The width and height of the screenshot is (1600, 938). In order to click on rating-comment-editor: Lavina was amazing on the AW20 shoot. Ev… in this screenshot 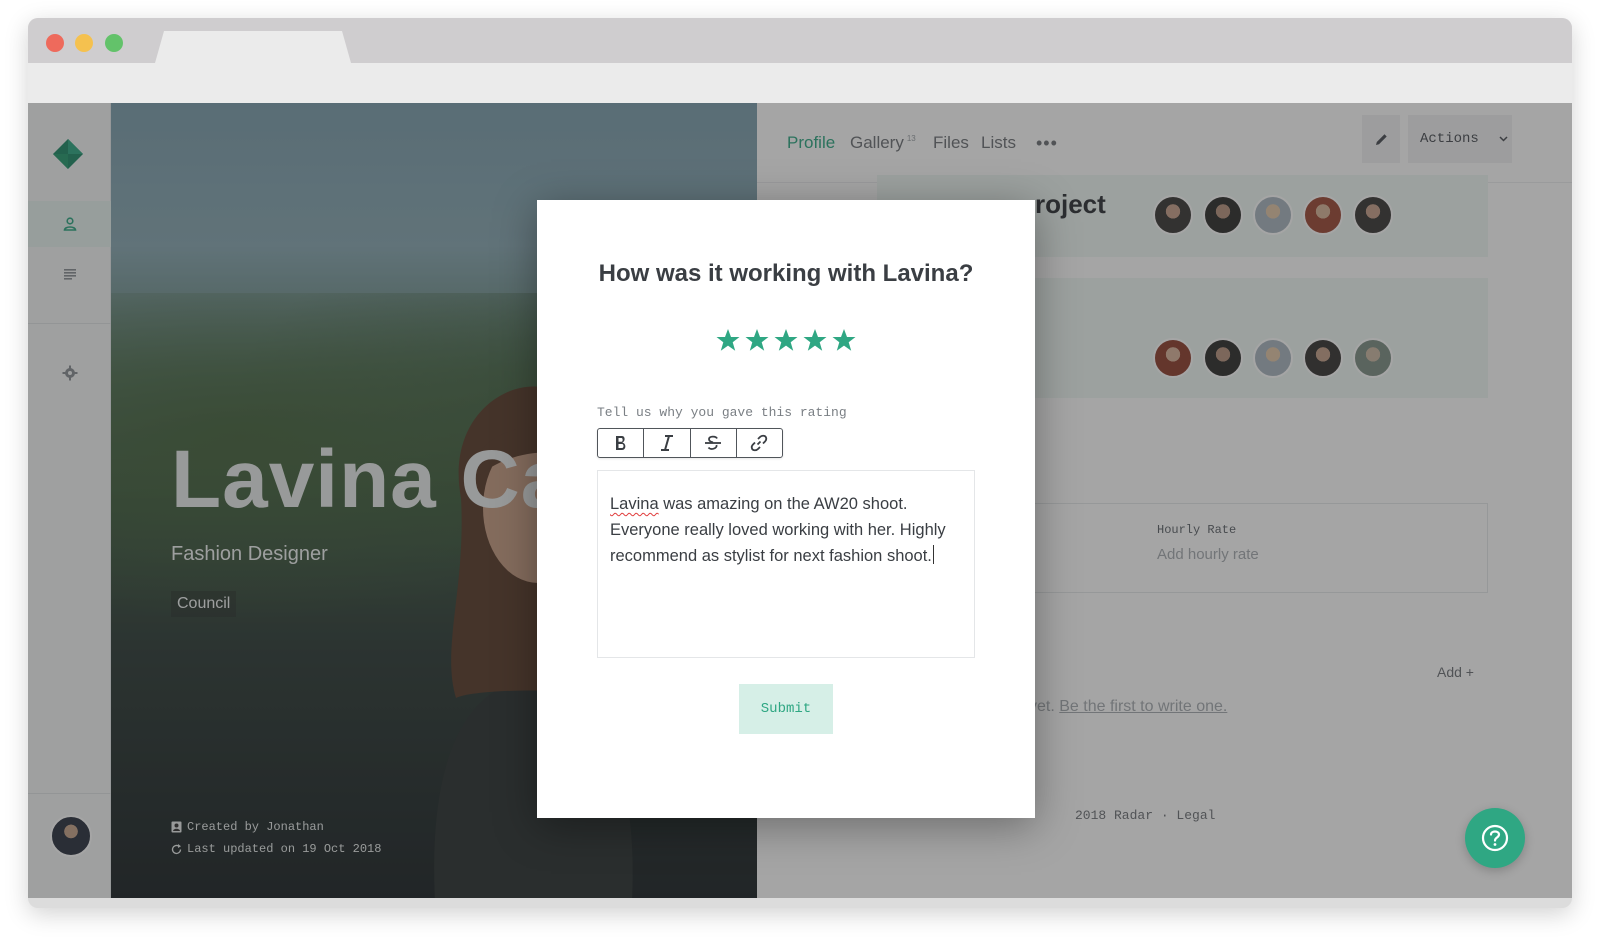, I will do `click(786, 564)`.